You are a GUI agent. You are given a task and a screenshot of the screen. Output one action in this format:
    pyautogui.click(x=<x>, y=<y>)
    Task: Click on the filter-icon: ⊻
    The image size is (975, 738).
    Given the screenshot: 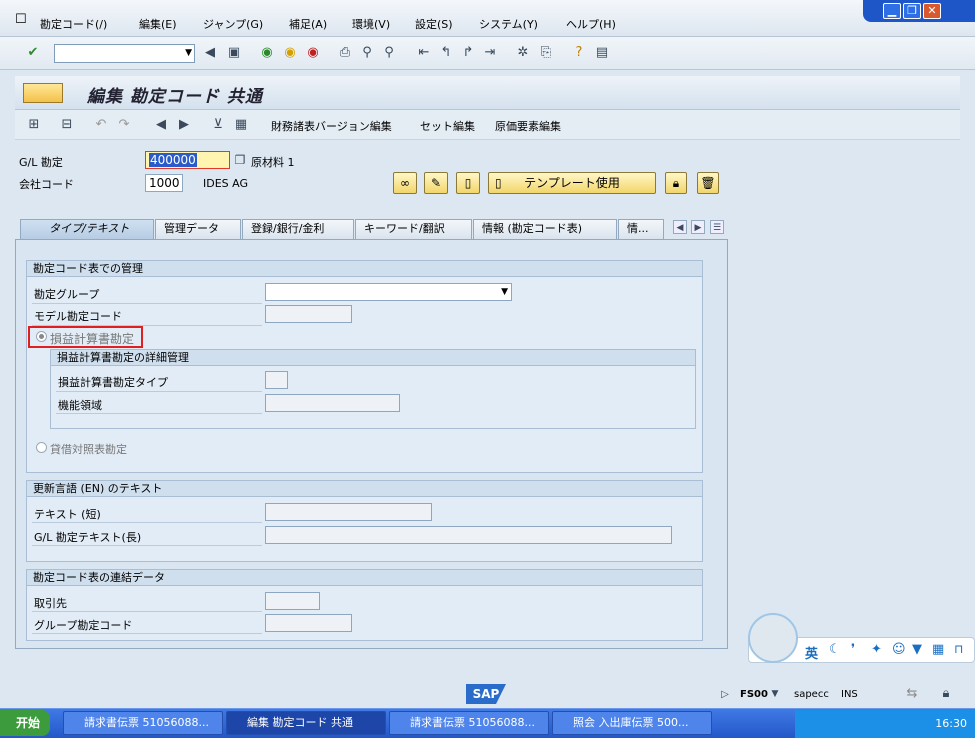 What is the action you would take?
    pyautogui.click(x=218, y=125)
    